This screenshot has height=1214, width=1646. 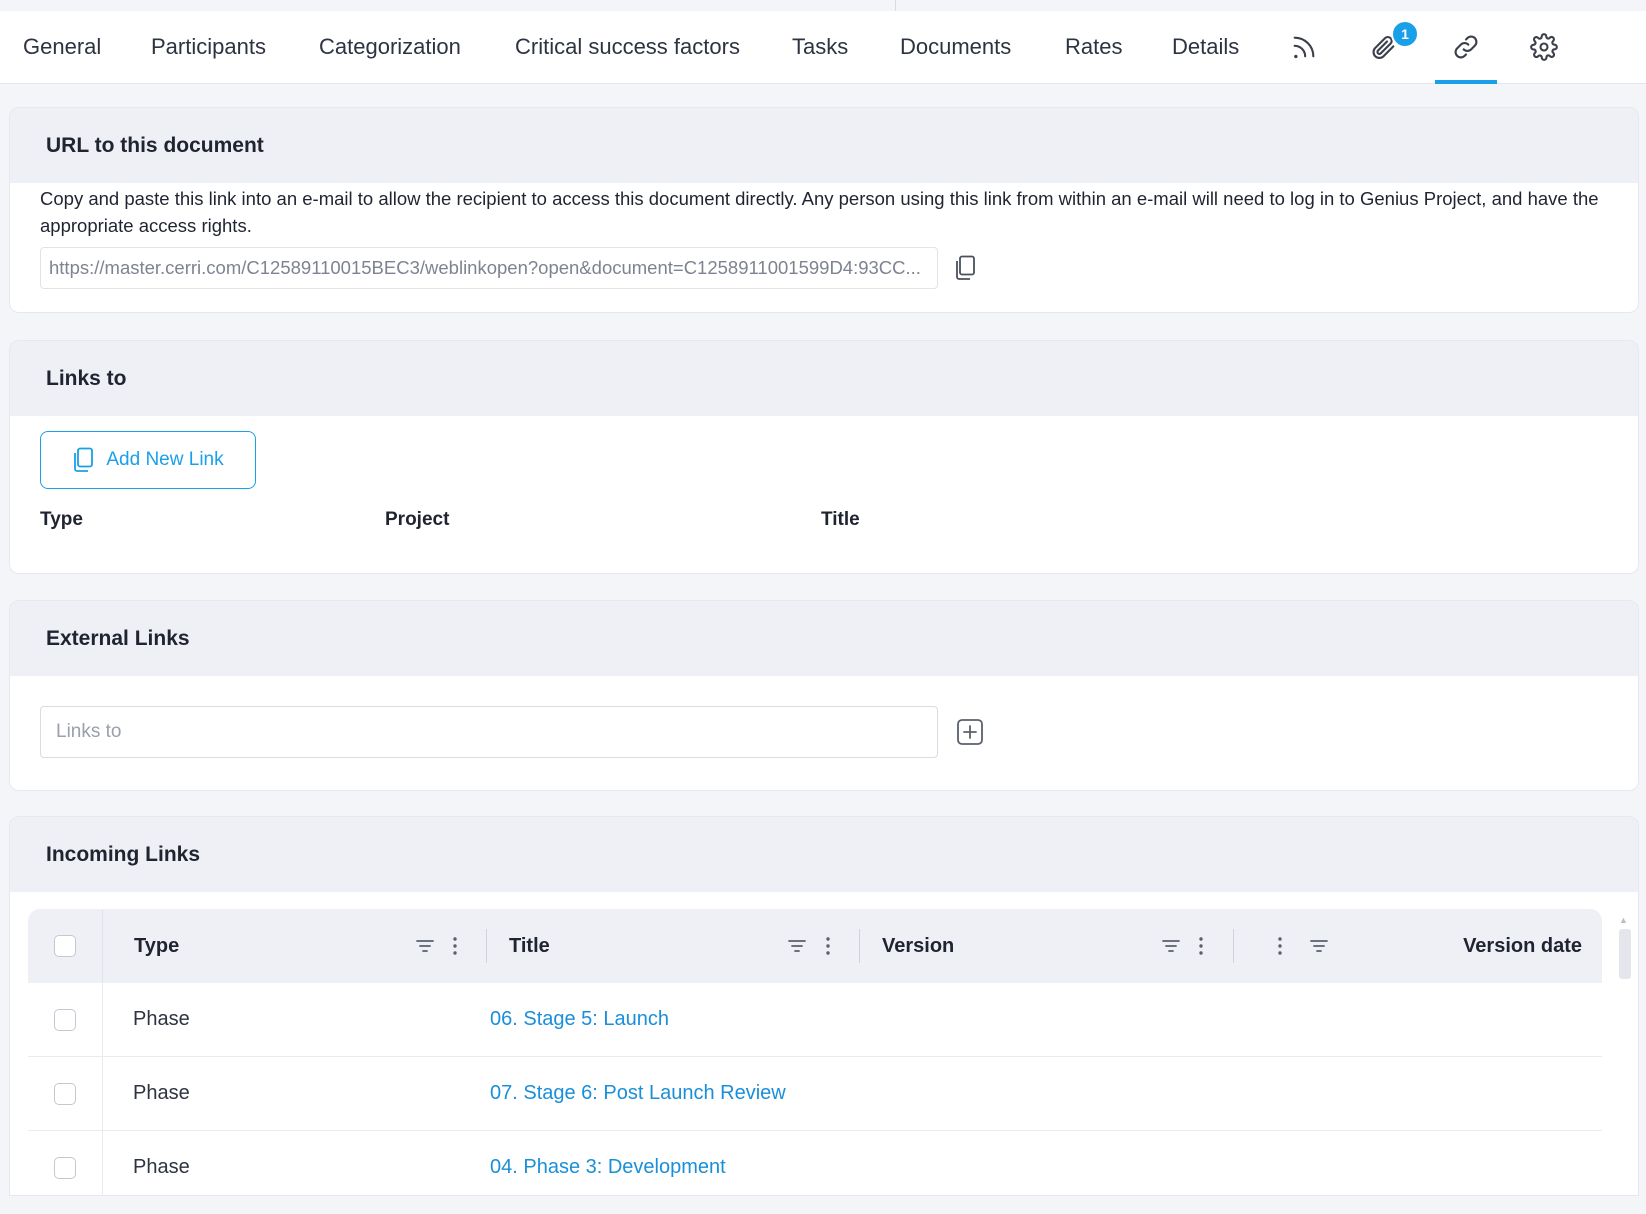 I want to click on tab-general: General, so click(x=62, y=47).